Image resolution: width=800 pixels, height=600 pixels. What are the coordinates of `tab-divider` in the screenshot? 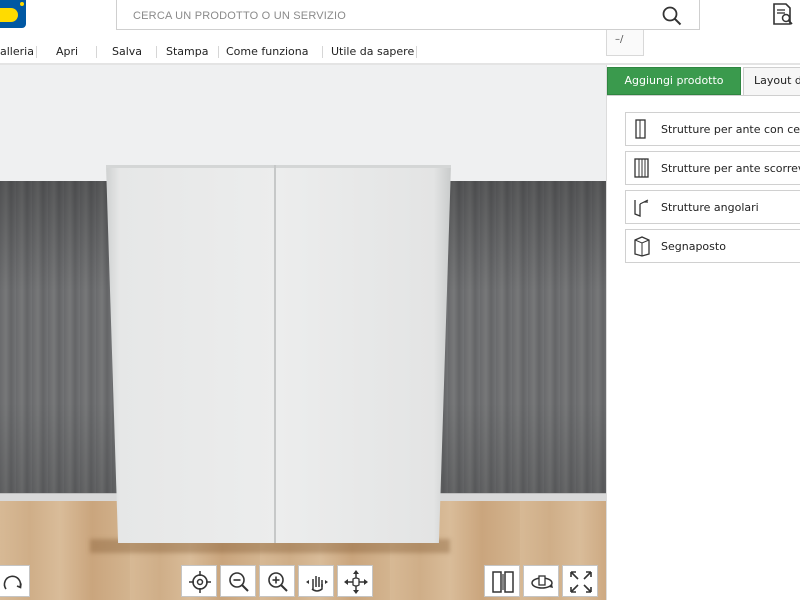 It's located at (703, 95).